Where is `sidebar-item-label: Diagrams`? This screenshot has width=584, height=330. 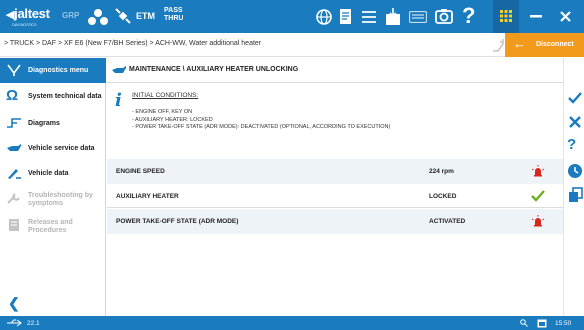 sidebar-item-label: Diagrams is located at coordinates (44, 123).